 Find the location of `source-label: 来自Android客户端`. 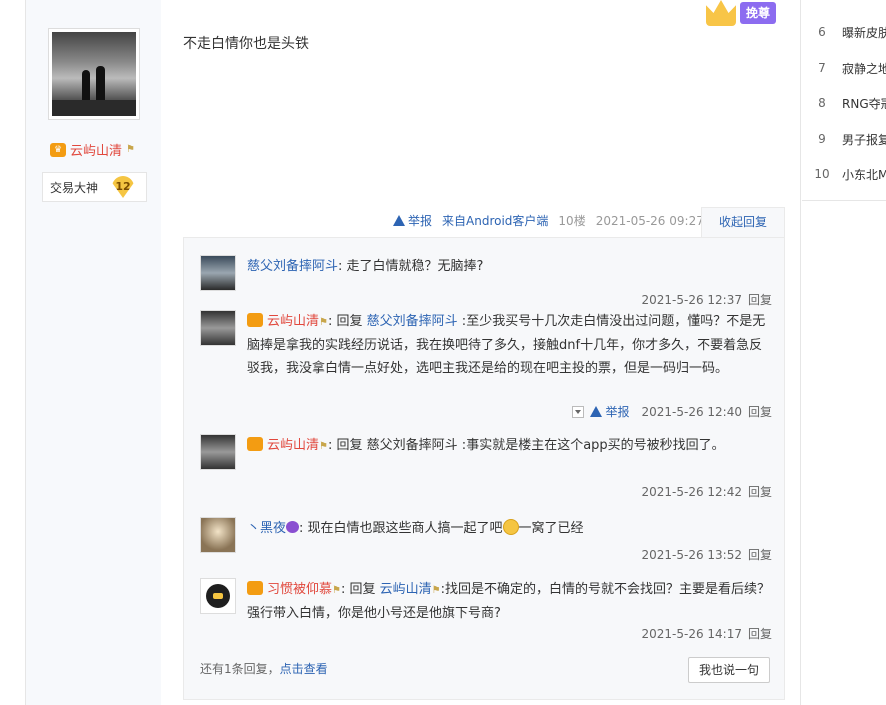

source-label: 来自Android客户端 is located at coordinates (495, 220).